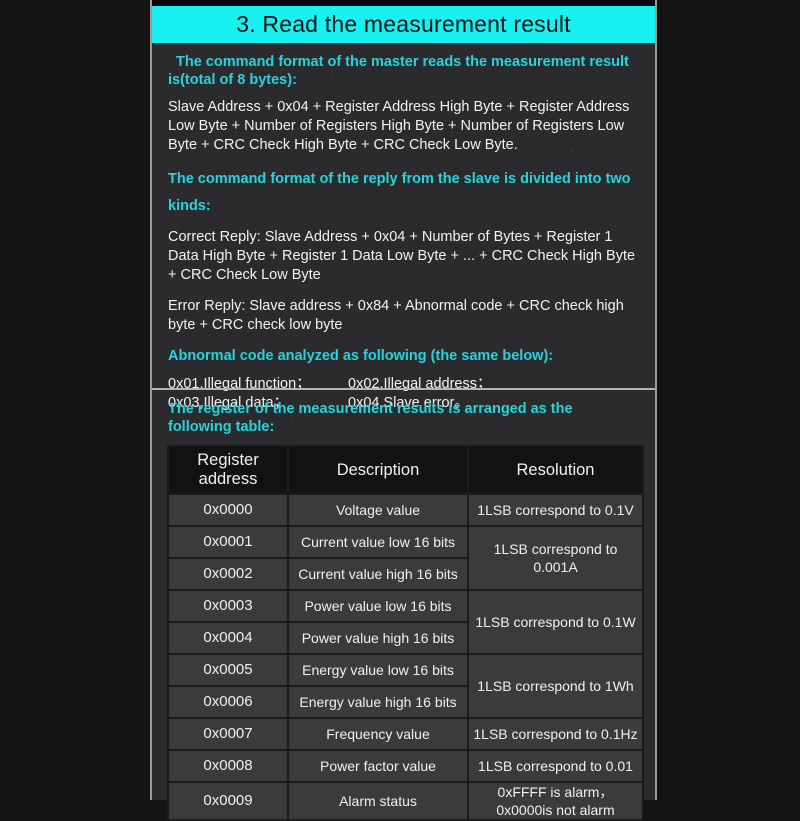 The width and height of the screenshot is (800, 821). Describe the element at coordinates (228, 470) in the screenshot. I see `col-header-register-address: Register address` at that location.